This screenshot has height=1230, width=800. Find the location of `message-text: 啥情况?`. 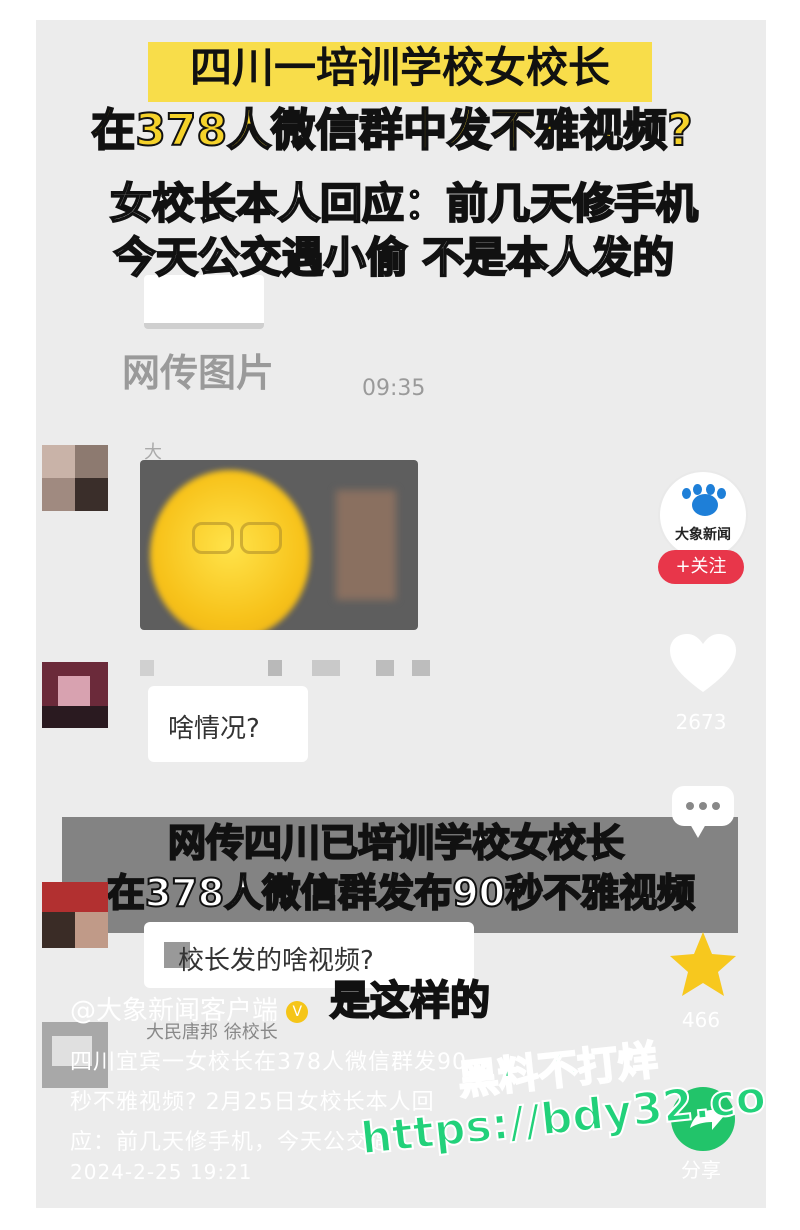

message-text: 啥情况? is located at coordinates (214, 729).